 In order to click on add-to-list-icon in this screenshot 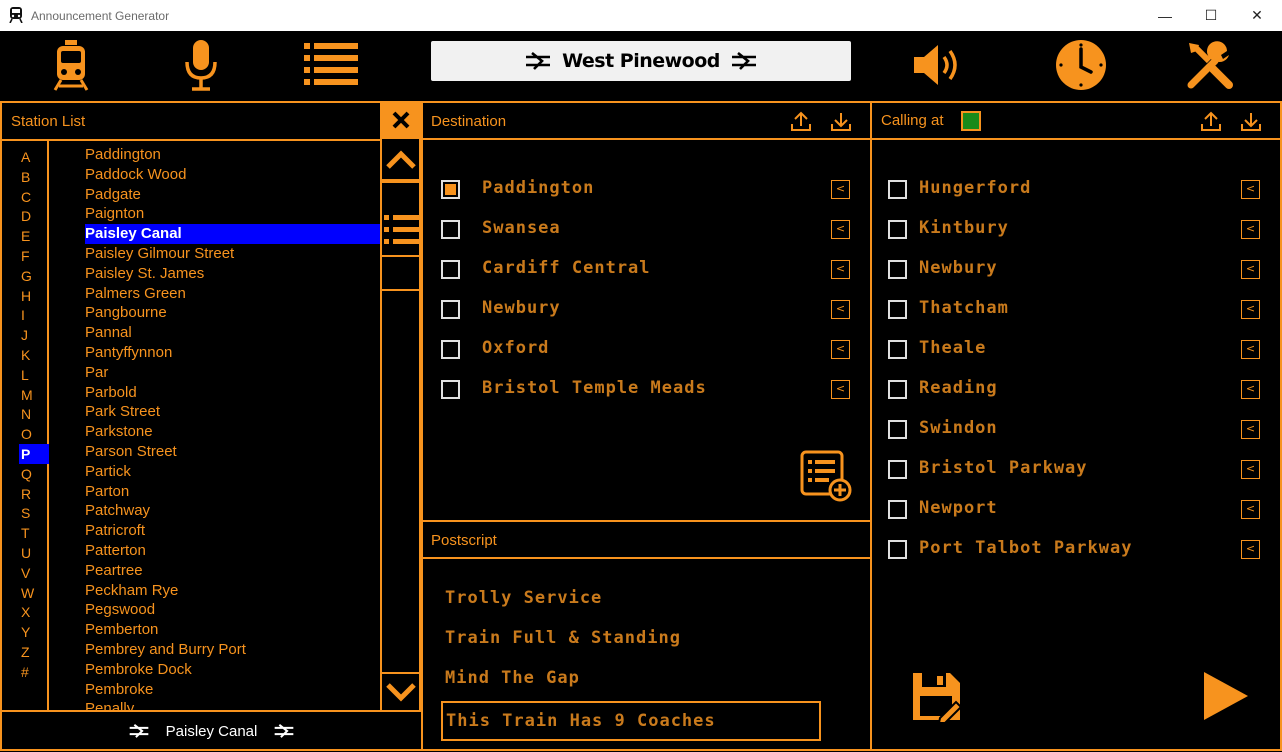, I will do `click(826, 476)`.